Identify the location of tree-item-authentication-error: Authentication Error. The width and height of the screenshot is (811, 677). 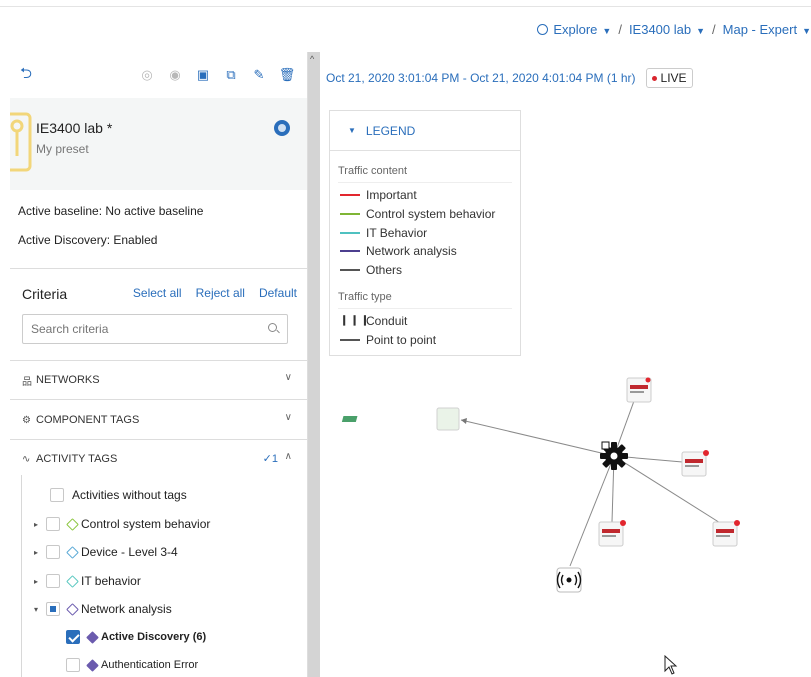
(132, 665).